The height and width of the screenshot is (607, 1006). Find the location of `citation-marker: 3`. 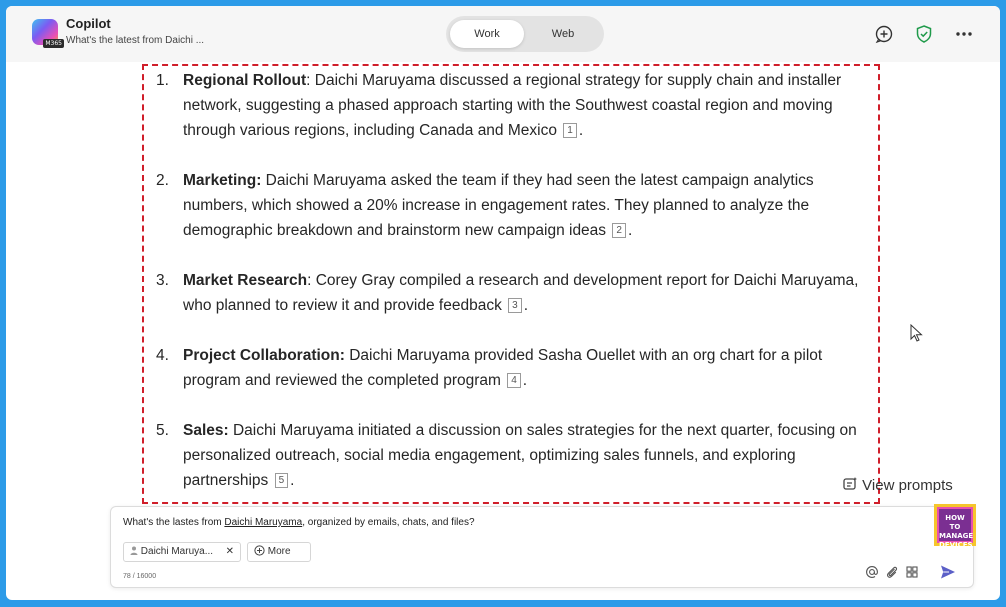

citation-marker: 3 is located at coordinates (515, 305).